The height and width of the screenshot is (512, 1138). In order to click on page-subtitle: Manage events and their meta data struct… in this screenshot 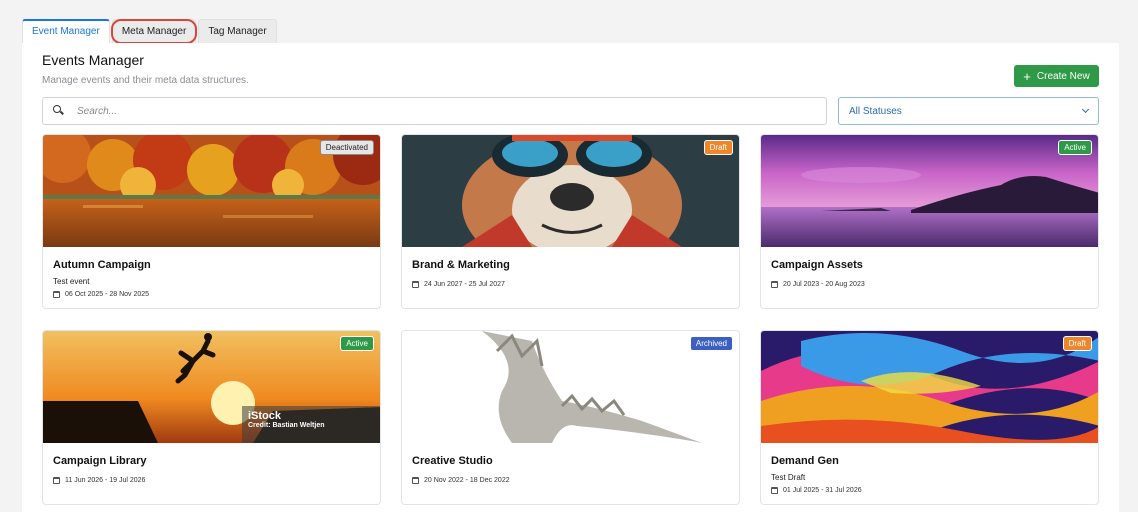, I will do `click(145, 80)`.